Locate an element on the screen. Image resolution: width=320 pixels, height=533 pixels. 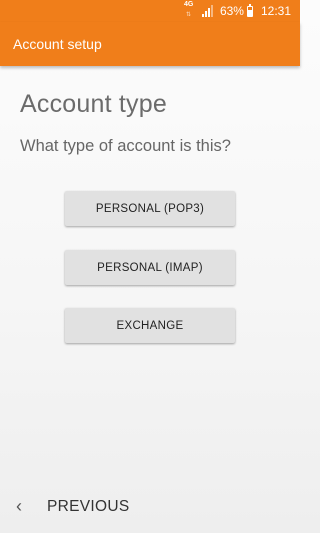
page-title: Account type is located at coordinates (93, 104).